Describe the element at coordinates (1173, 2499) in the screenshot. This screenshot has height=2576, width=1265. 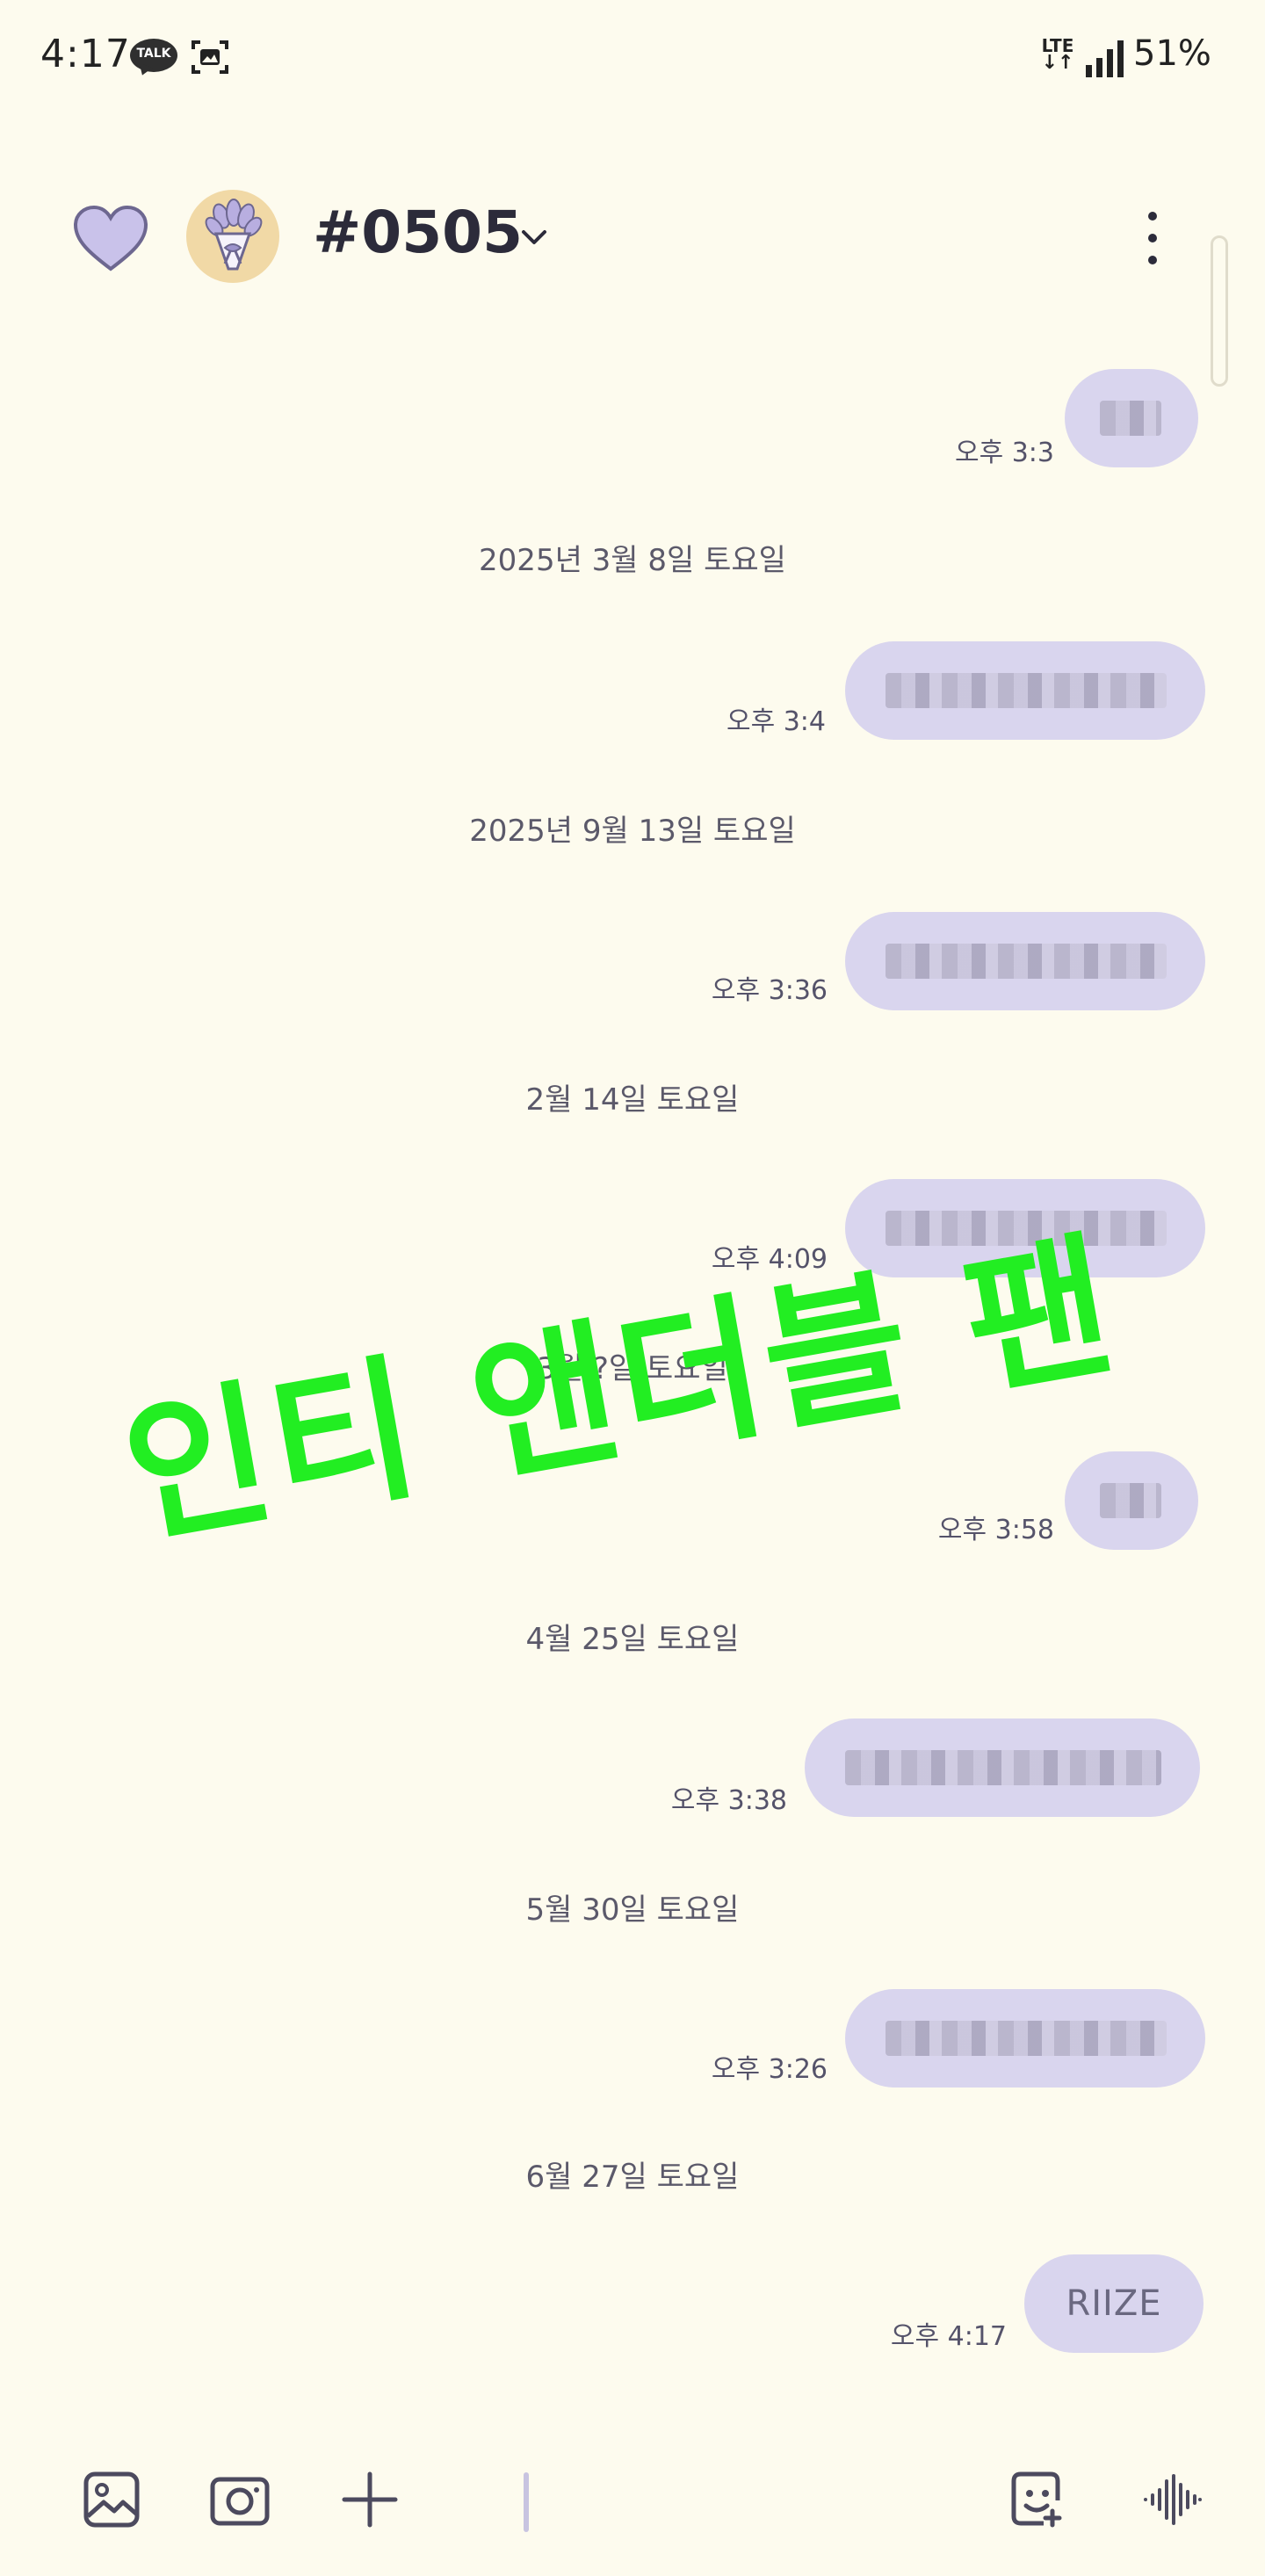
I see `voice-icon` at that location.